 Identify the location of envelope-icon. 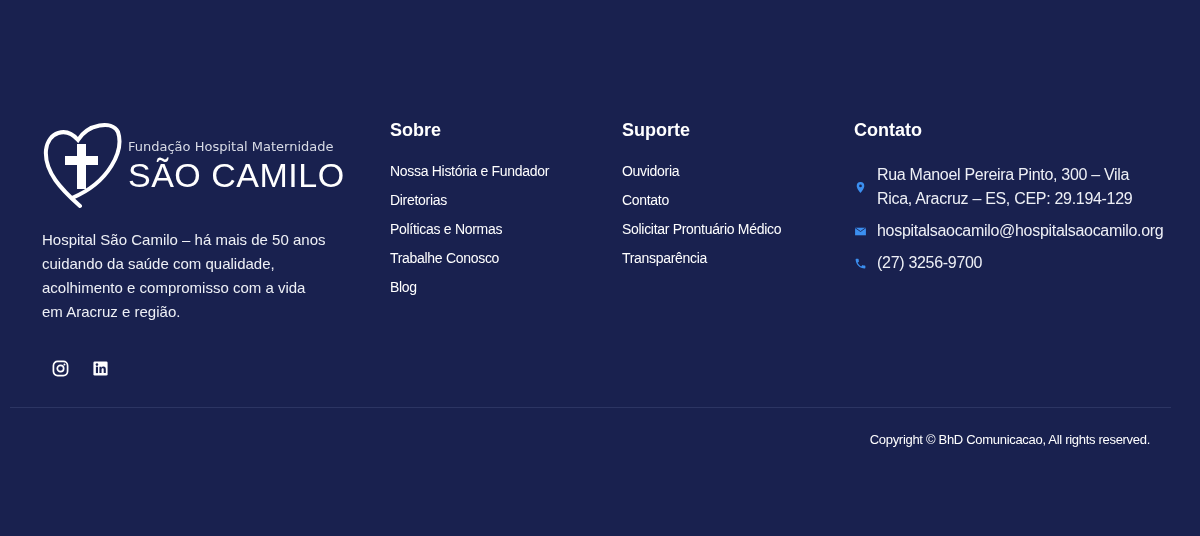
(860, 231).